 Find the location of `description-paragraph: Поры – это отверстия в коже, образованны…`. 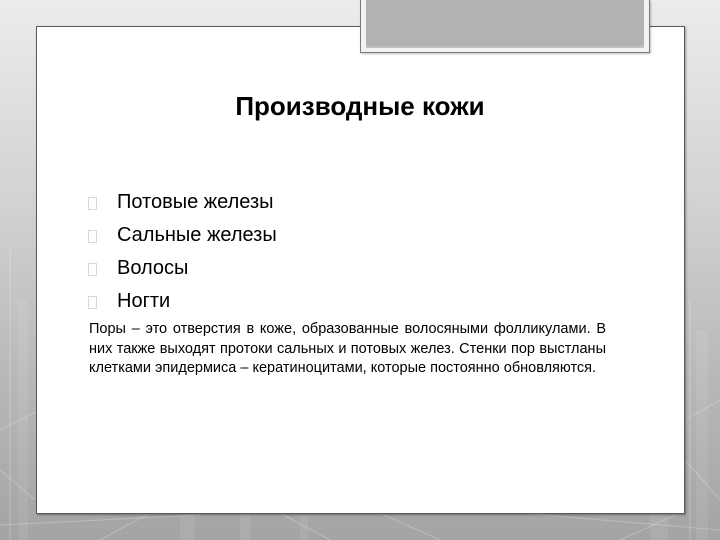

description-paragraph: Поры – это отверстия в коже, образованны… is located at coordinates (347, 348).